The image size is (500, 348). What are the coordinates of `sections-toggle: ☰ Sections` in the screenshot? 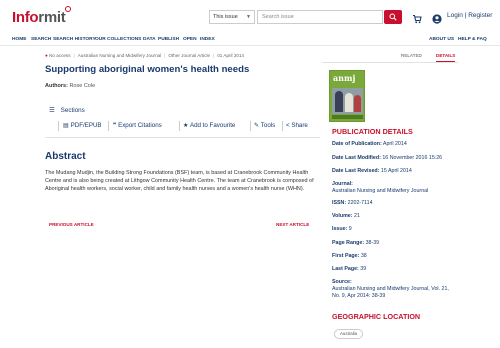 It's located at (67, 110).